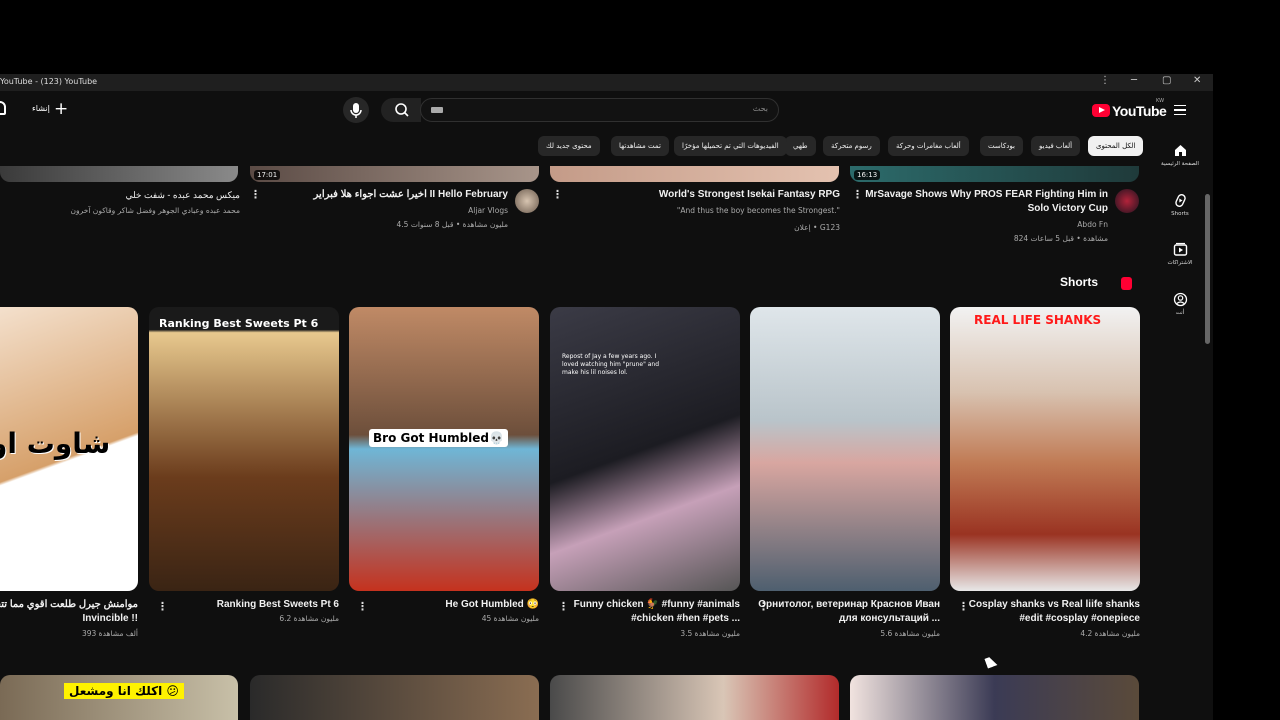 The width and height of the screenshot is (1280, 720). I want to click on video-title: ميكس محمد عبده - شفت خلي, so click(120, 195).